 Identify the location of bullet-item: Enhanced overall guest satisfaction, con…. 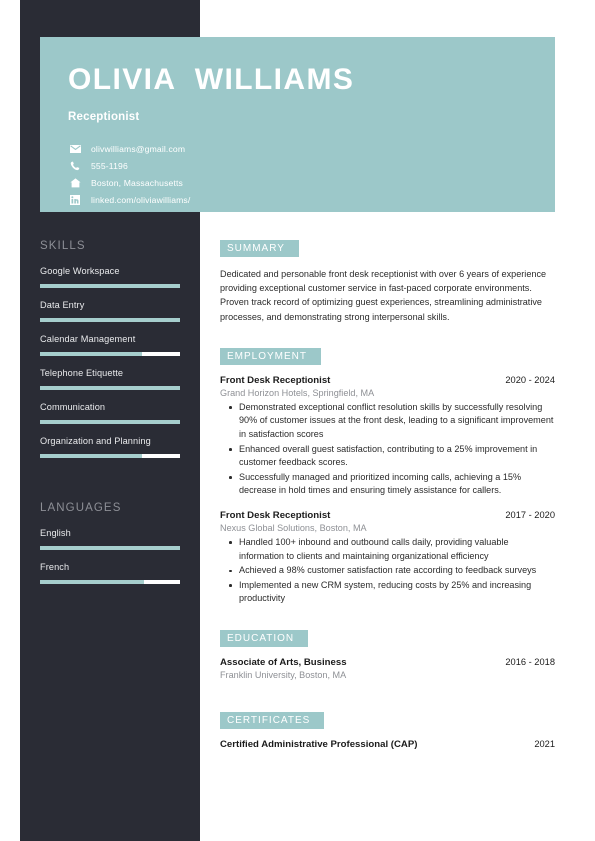
(392, 456).